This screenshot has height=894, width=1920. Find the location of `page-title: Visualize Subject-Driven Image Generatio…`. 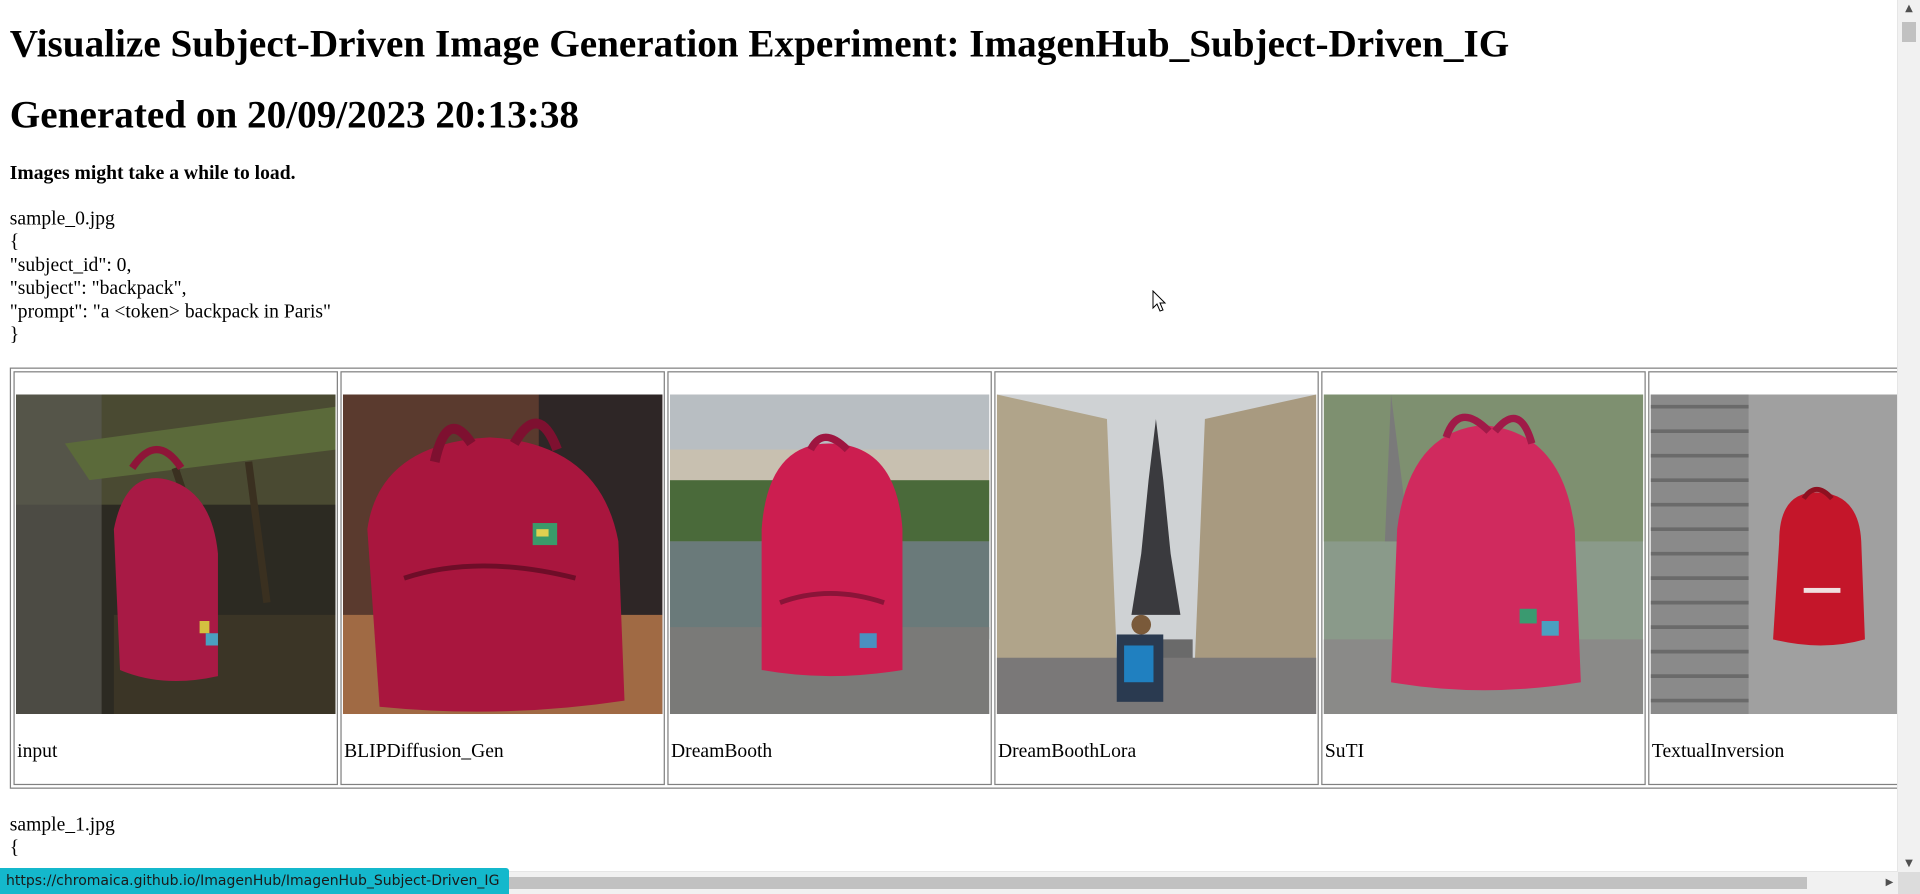

page-title: Visualize Subject-Driven Image Generatio… is located at coordinates (759, 43).